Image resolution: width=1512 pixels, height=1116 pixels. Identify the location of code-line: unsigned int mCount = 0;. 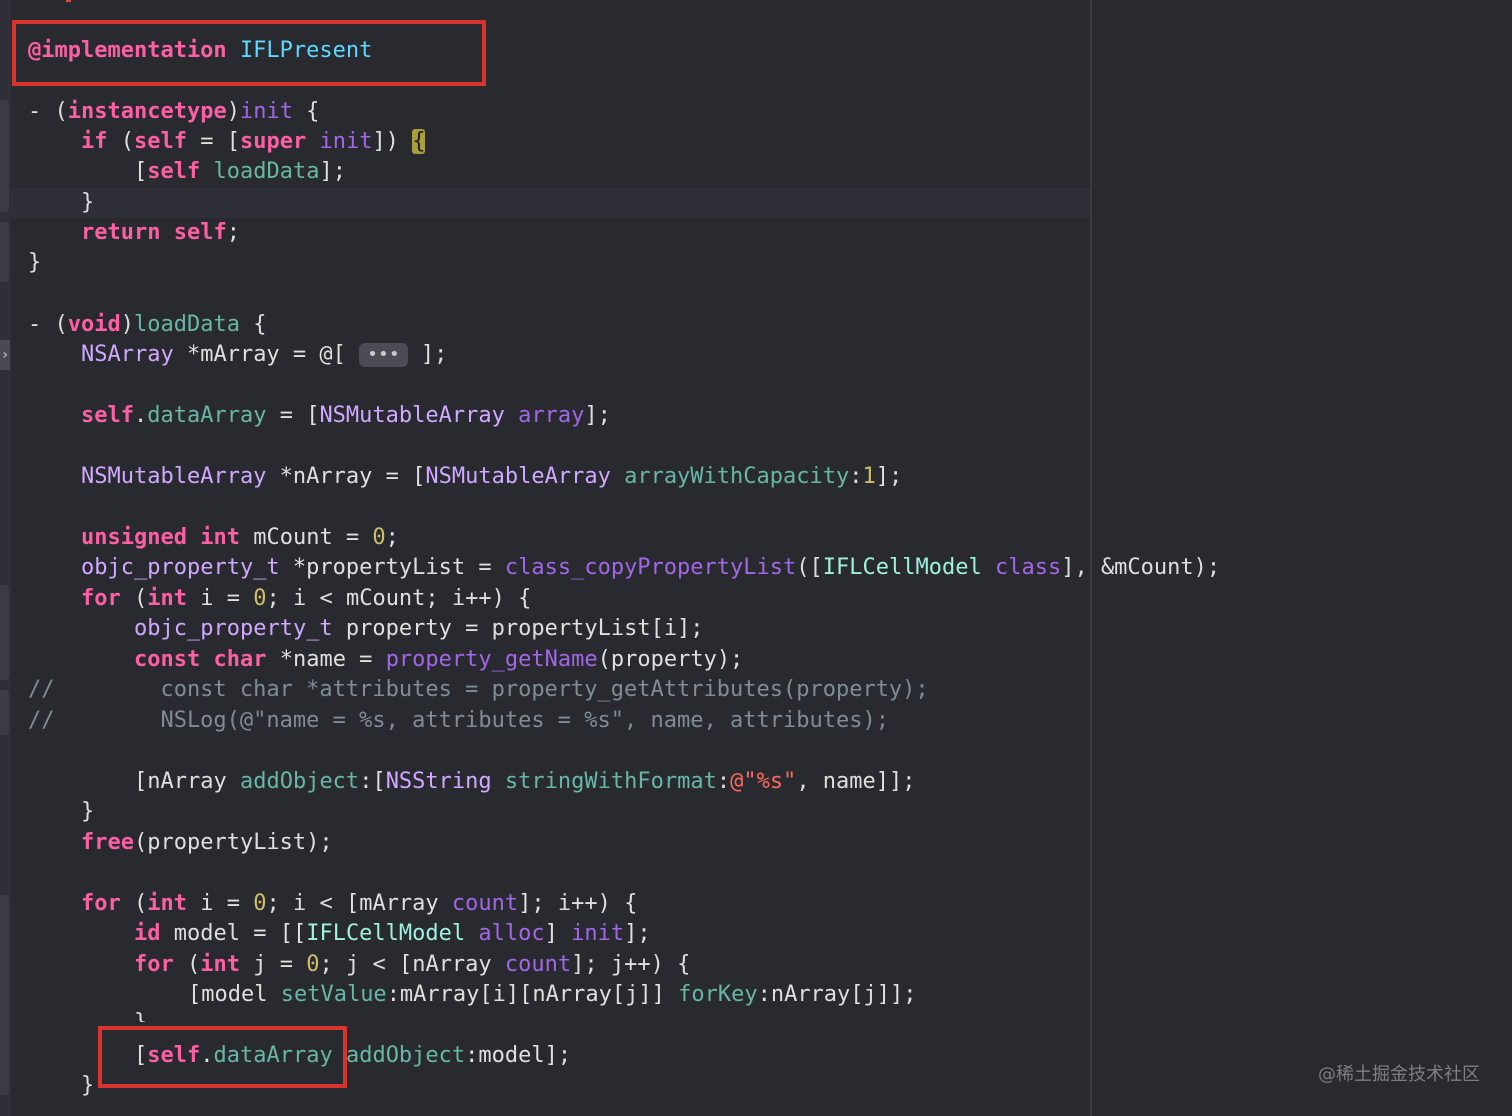
(240, 538).